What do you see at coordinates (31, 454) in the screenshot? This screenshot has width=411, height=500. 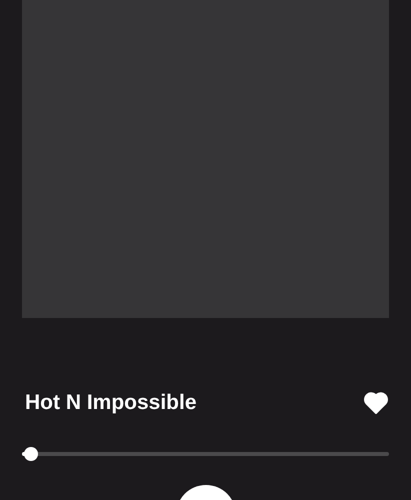 I see `slider-thumb` at bounding box center [31, 454].